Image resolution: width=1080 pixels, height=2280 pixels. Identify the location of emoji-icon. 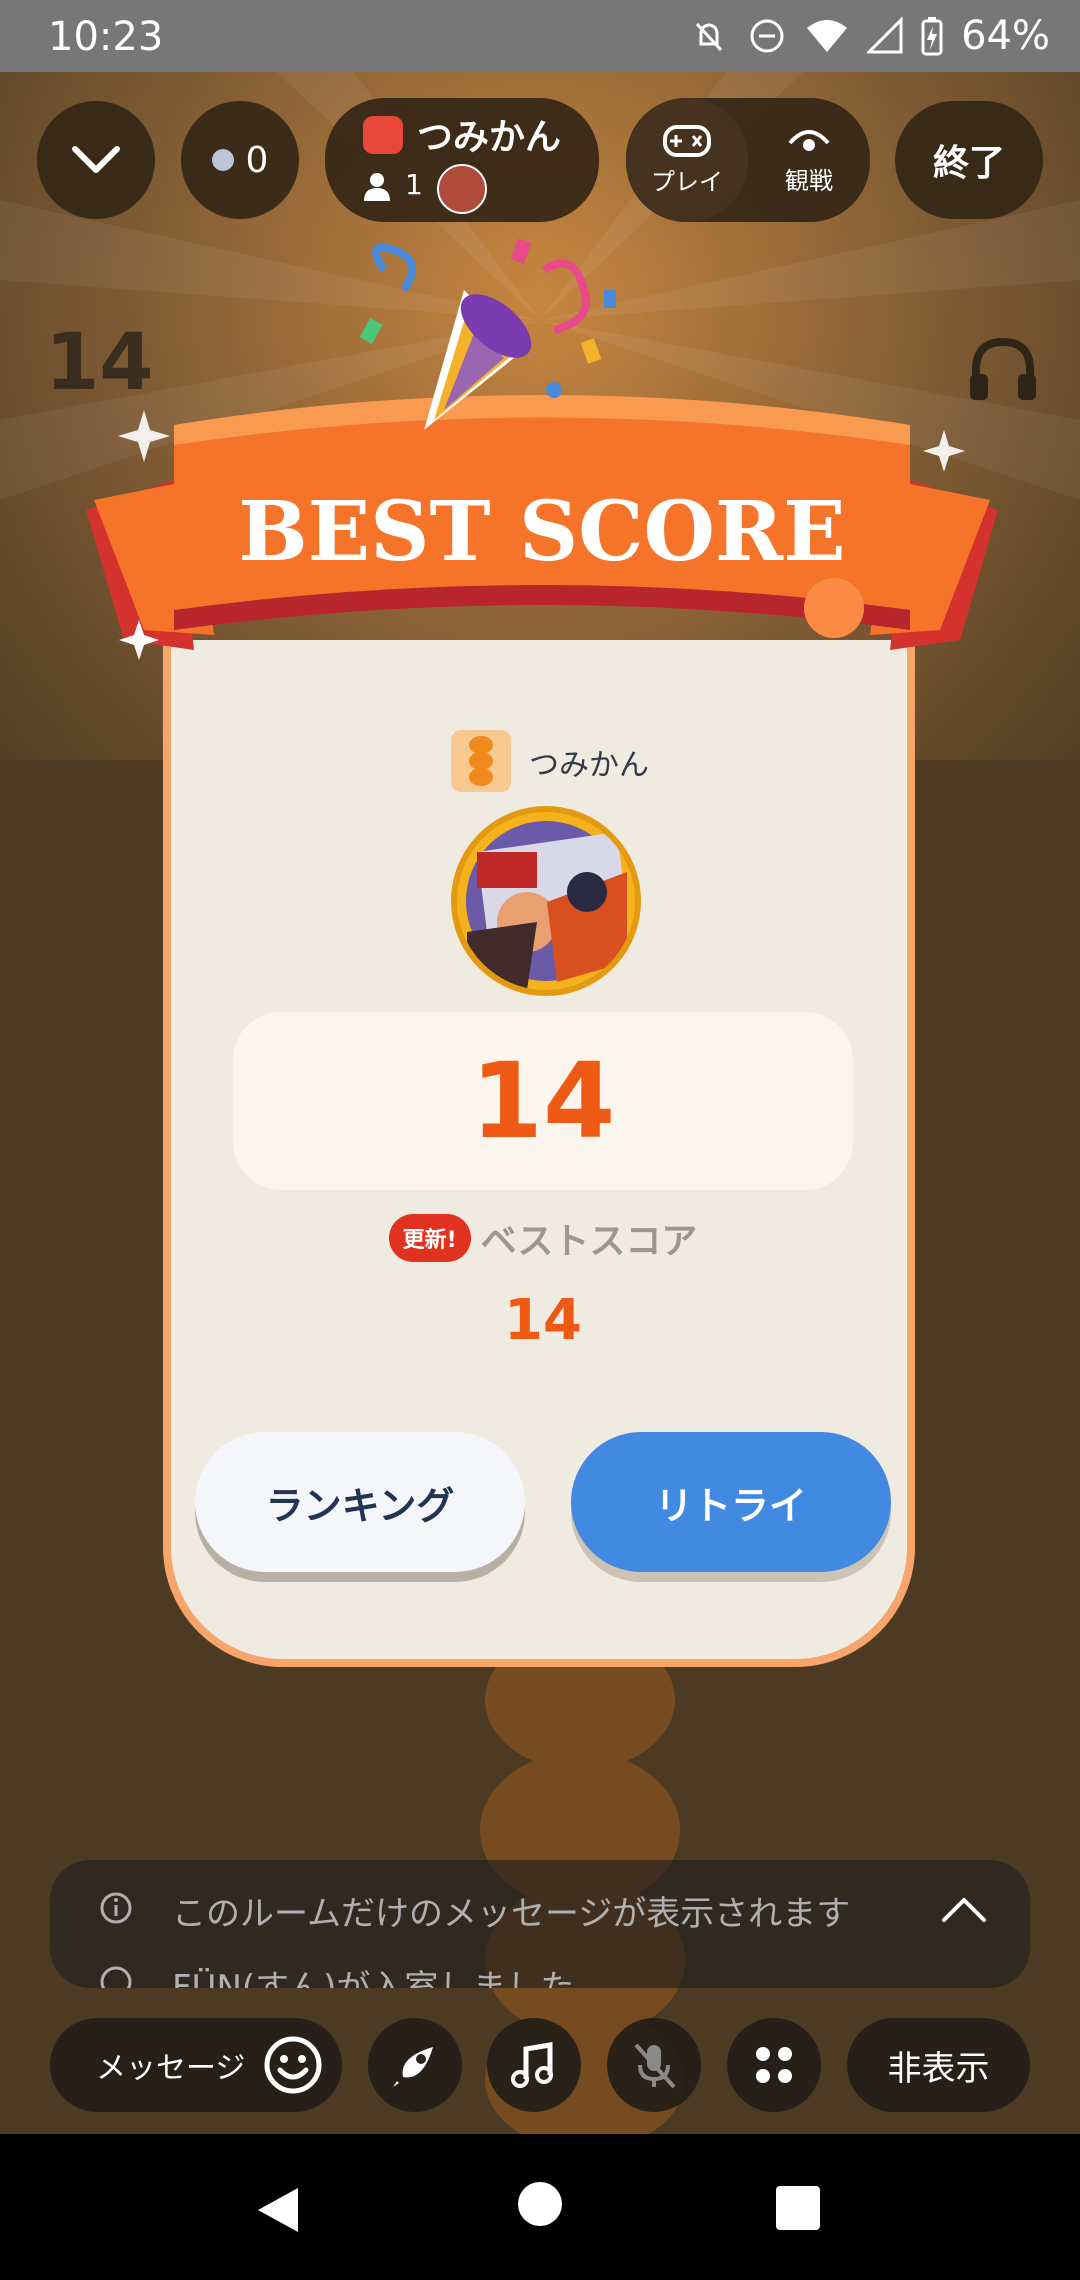
(293, 2065).